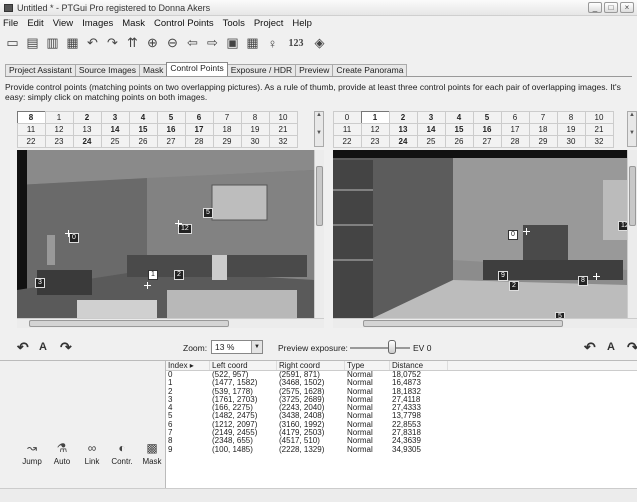 The width and height of the screenshot is (637, 502). What do you see at coordinates (627, 7) in the screenshot?
I see `close-button: ×` at bounding box center [627, 7].